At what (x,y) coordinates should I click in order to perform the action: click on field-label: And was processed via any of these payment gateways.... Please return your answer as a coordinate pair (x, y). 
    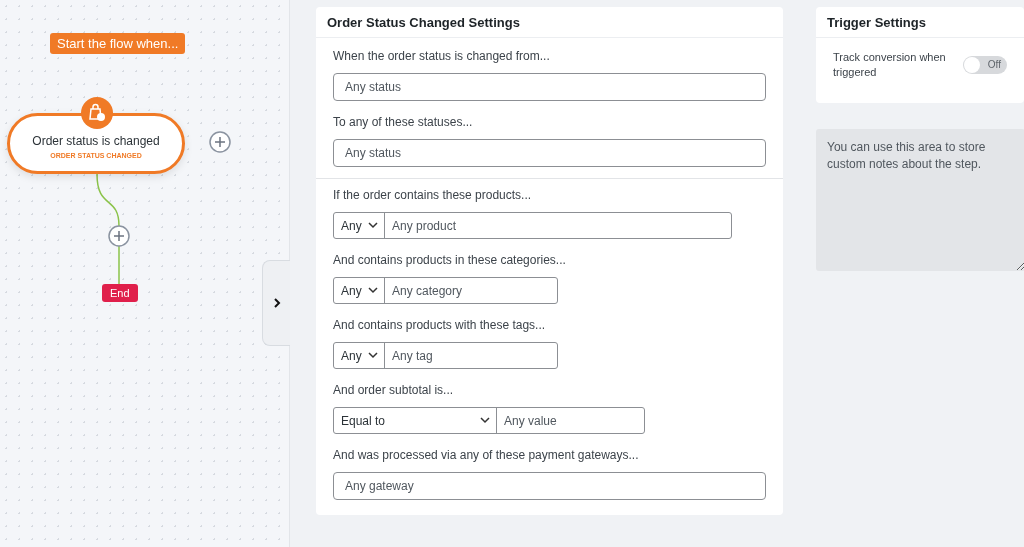
    Looking at the image, I should click on (486, 455).